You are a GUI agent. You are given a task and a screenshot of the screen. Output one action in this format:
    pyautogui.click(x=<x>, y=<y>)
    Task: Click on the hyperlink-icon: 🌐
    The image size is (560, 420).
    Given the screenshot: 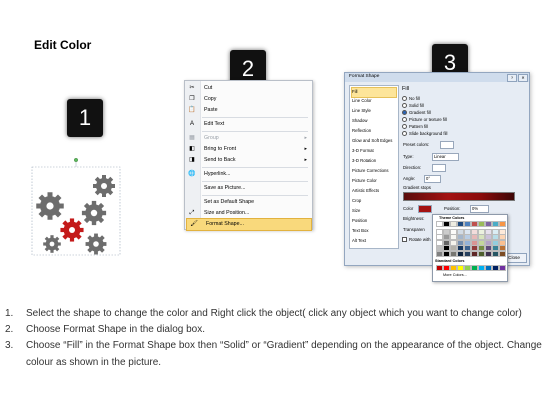 What is the action you would take?
    pyautogui.click(x=192, y=174)
    